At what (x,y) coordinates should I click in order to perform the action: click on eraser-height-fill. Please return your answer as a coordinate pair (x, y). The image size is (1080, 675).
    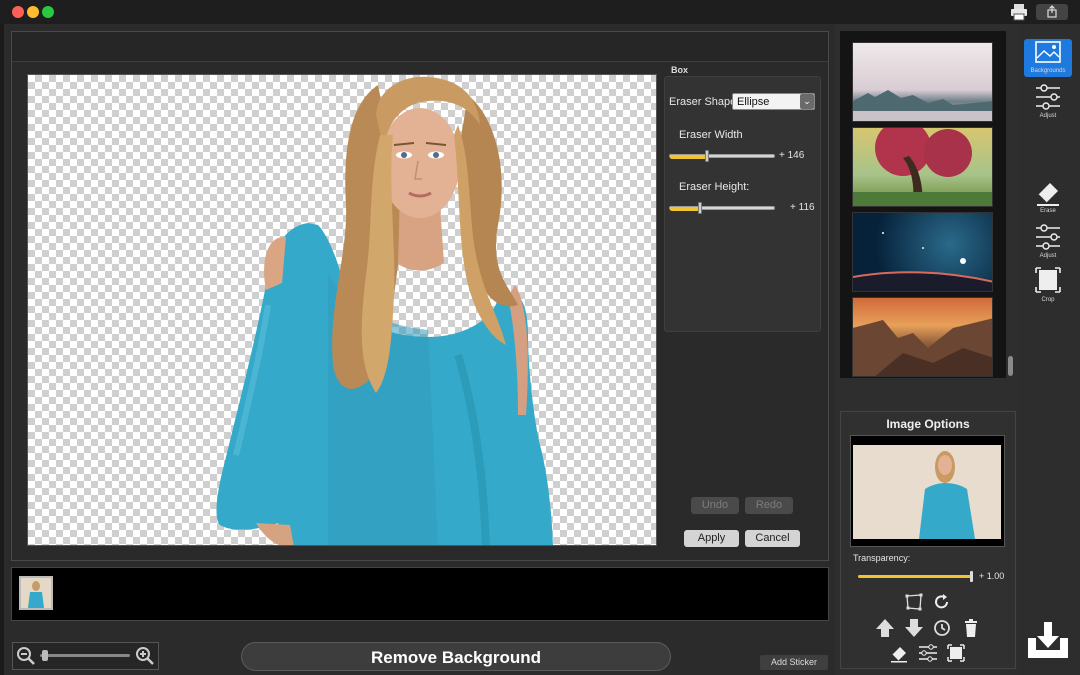
    Looking at the image, I should click on (685, 209).